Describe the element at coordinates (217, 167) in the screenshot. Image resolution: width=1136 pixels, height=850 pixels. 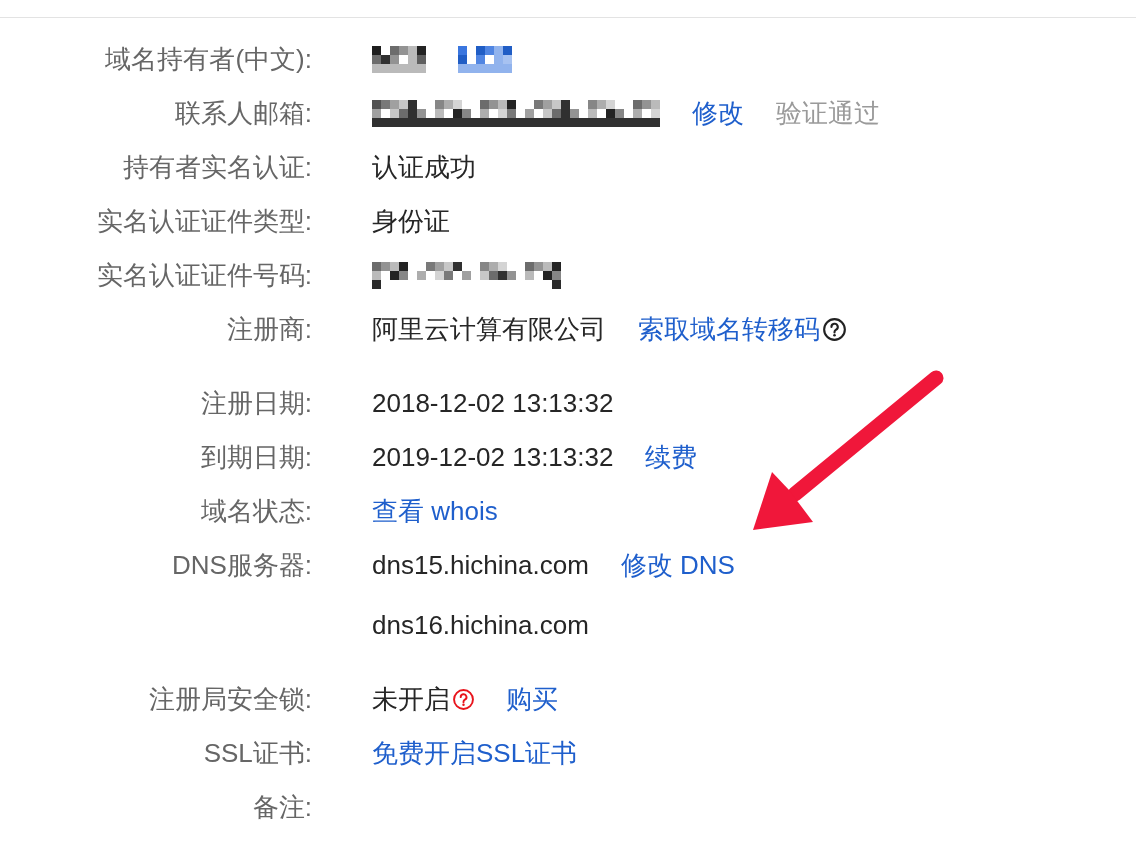
I see `field-label: 持有者实名认证:` at that location.